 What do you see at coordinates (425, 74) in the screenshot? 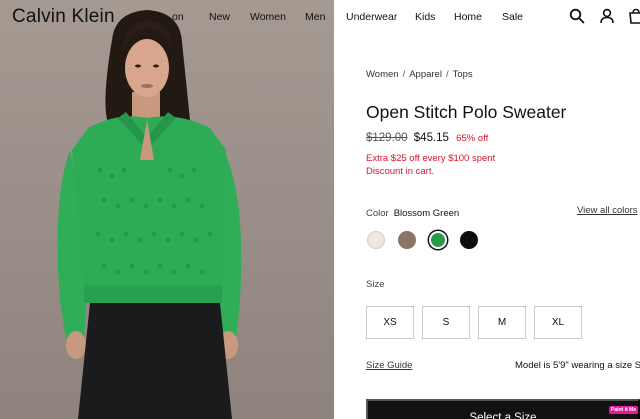
I see `breadcrumb-apparel: Apparel` at bounding box center [425, 74].